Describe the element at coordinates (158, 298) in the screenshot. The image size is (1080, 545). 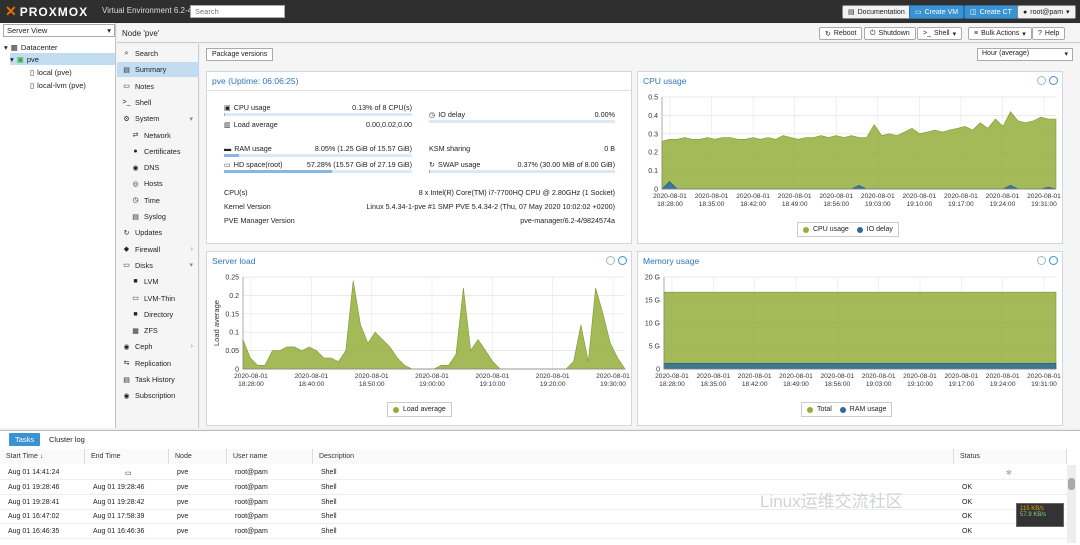
I see `nav-item-lvm-thin: ▭ LVM-Thin` at that location.